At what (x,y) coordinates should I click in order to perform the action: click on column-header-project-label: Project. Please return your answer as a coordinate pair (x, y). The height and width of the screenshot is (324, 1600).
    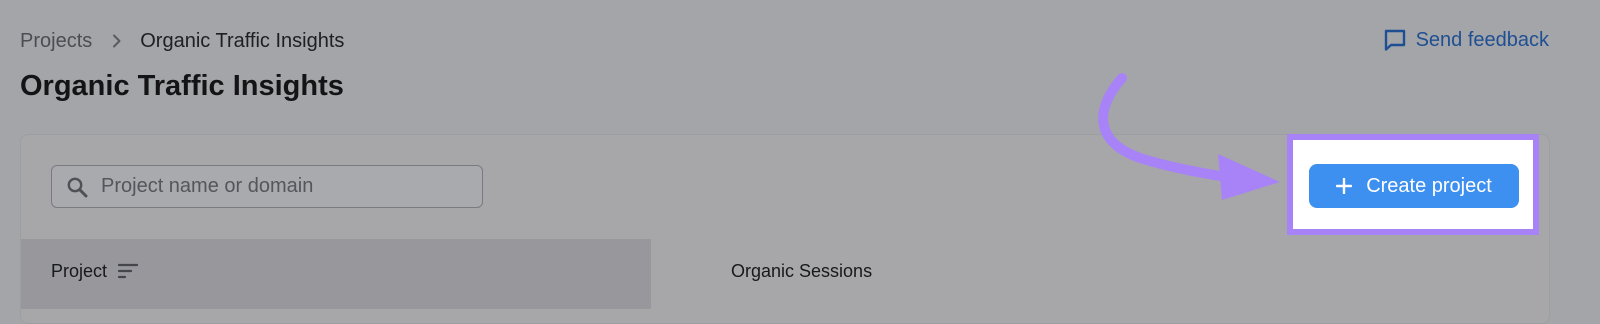
    Looking at the image, I should click on (79, 271).